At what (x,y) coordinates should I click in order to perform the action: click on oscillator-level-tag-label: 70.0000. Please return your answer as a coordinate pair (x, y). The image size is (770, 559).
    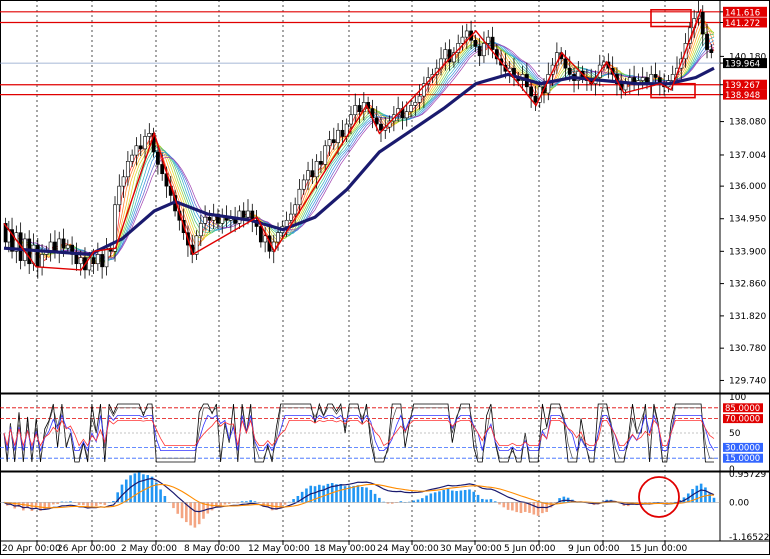
    Looking at the image, I should click on (742, 420).